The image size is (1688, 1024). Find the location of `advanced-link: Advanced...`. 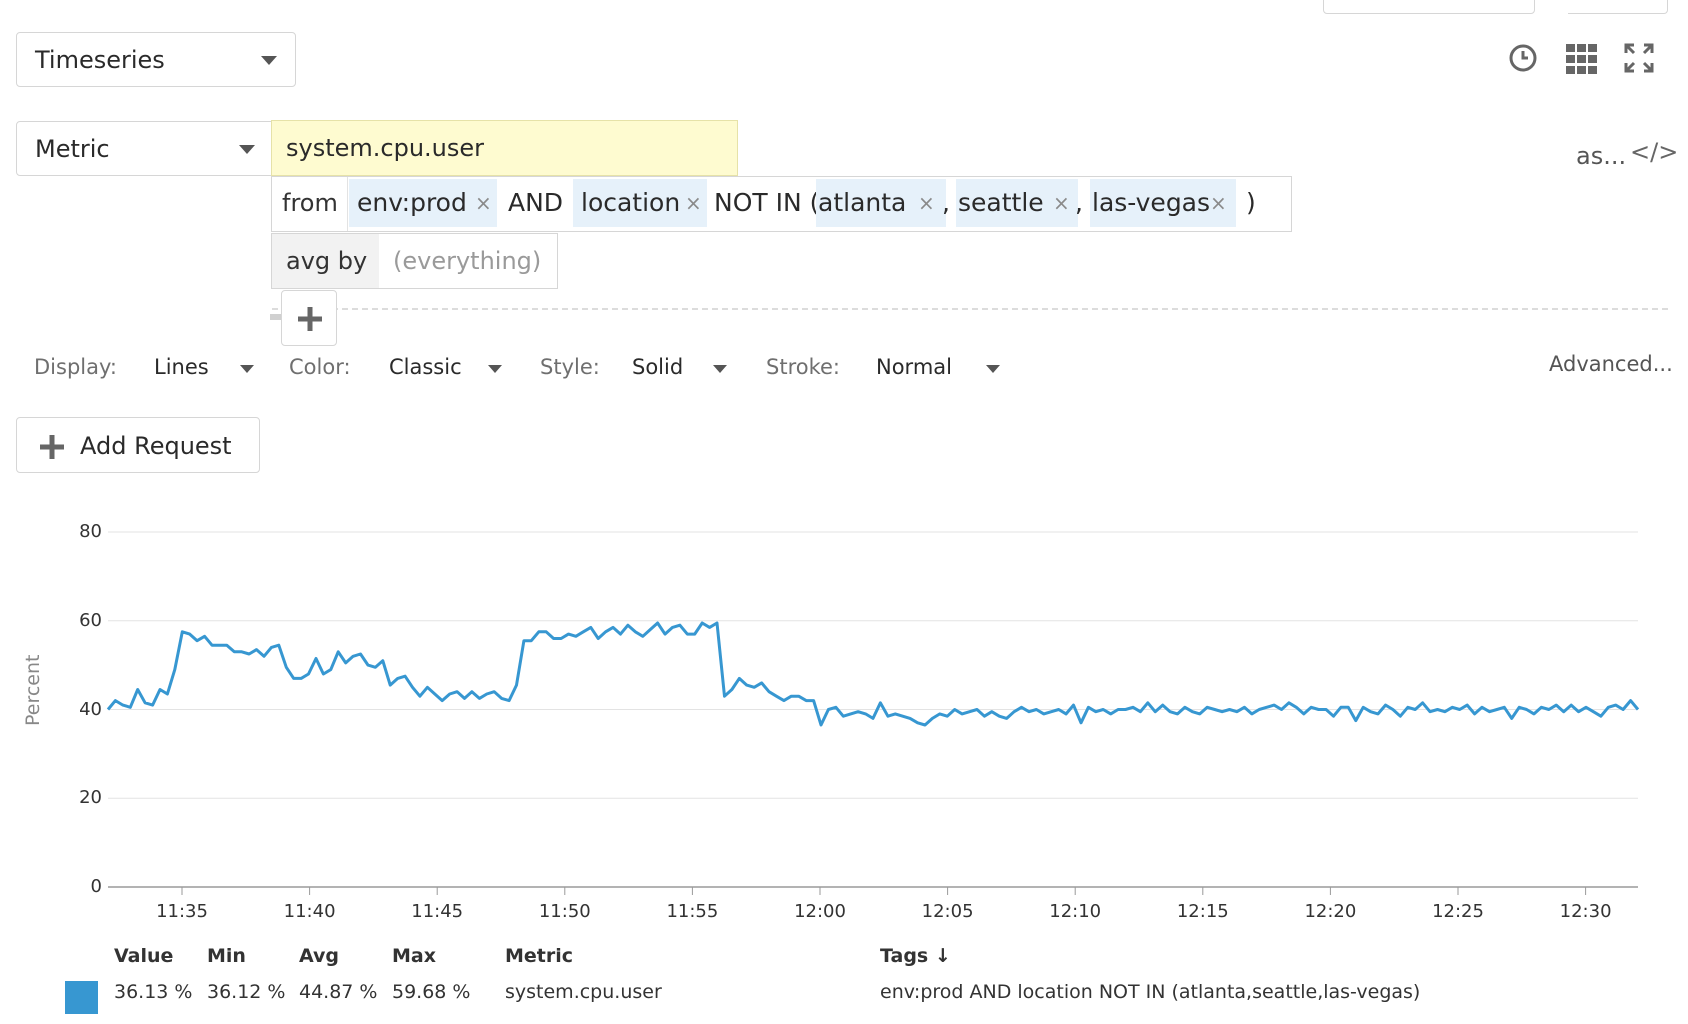

advanced-link: Advanced... is located at coordinates (1611, 364).